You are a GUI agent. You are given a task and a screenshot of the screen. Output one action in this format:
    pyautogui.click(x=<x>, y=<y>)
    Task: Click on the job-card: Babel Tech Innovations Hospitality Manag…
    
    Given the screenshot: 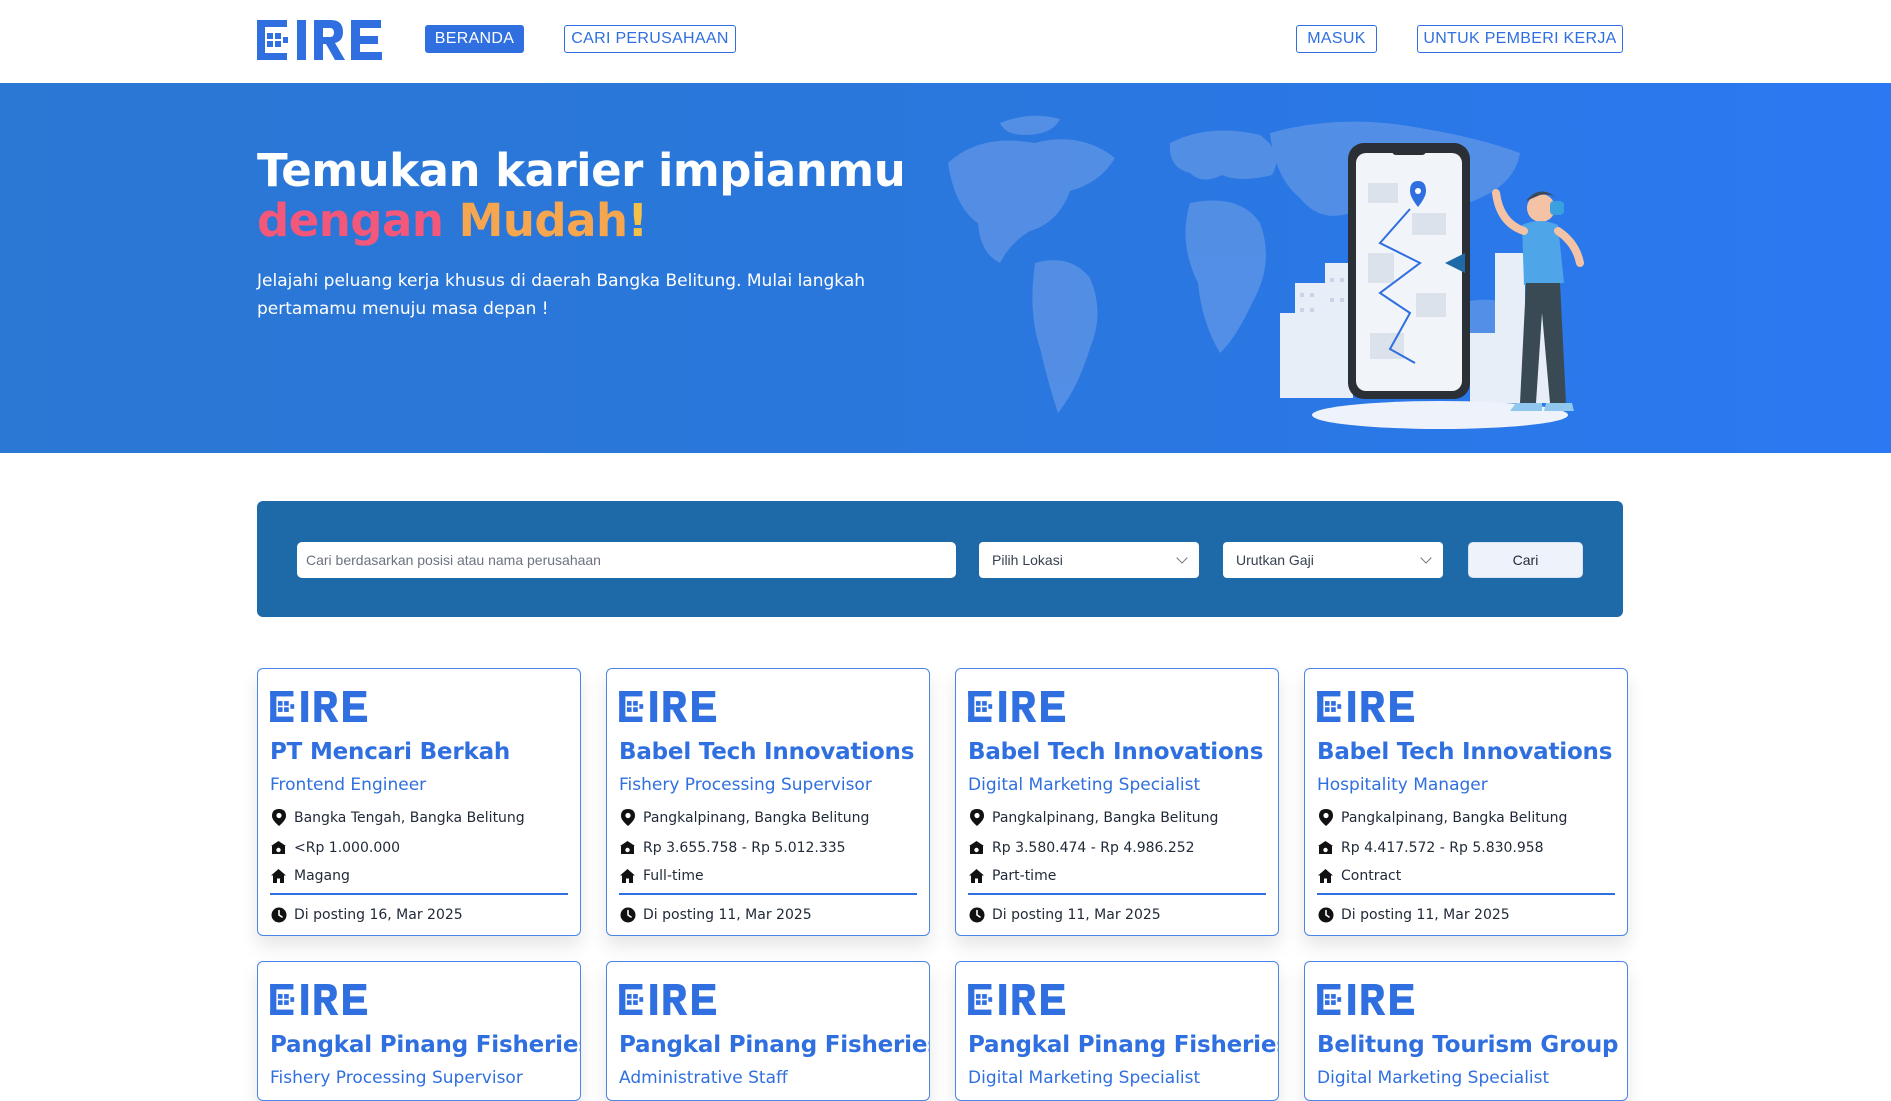 What is the action you would take?
    pyautogui.click(x=1466, y=802)
    